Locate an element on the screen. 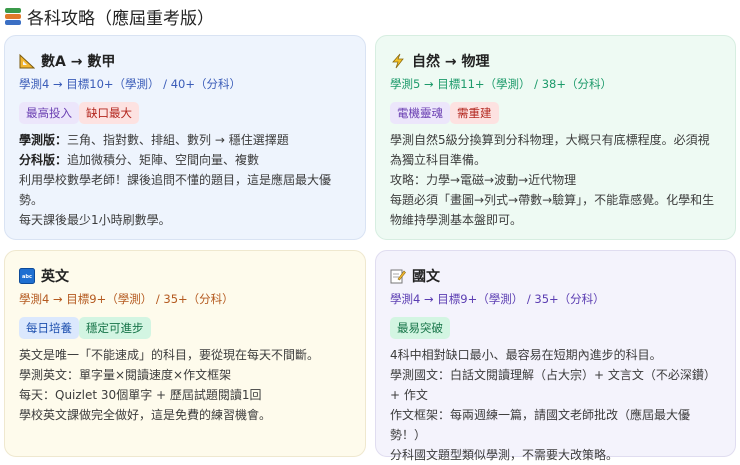 Image resolution: width=740 pixels, height=465 pixels. tag-list: 每日培養 穩定可進步 is located at coordinates (184, 328).